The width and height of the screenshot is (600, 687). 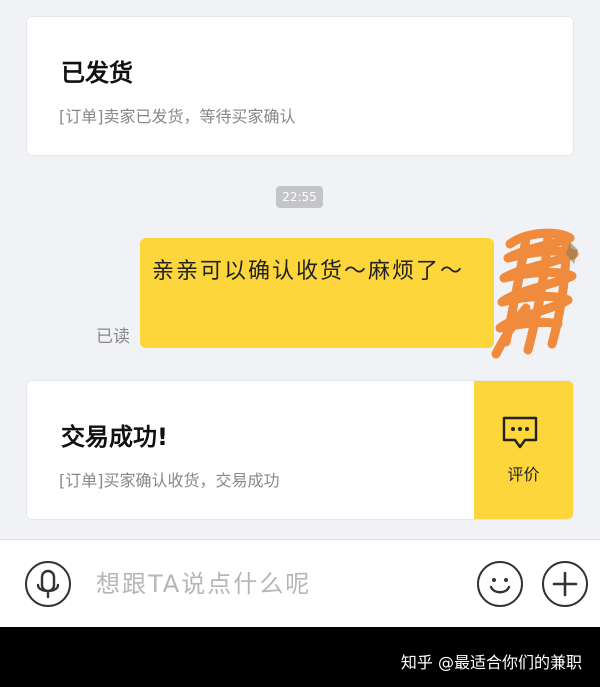 What do you see at coordinates (520, 432) in the screenshot?
I see `chat-bubble-icon` at bounding box center [520, 432].